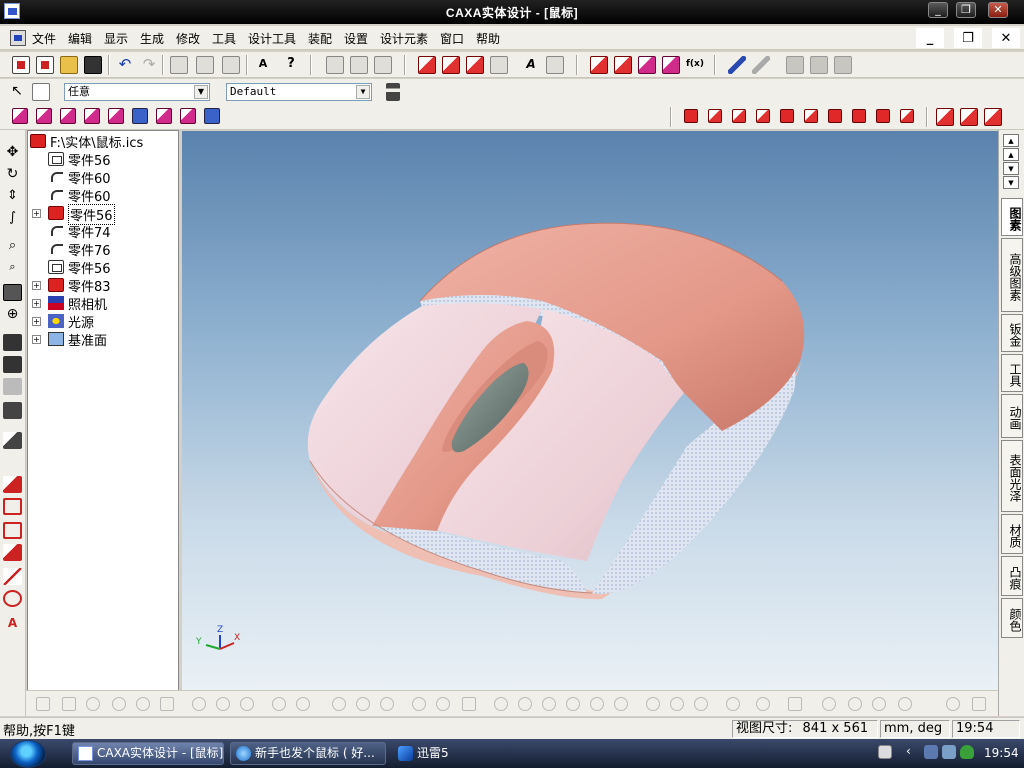 The width and height of the screenshot is (1024, 768). I want to click on view-bottom-icon, so click(811, 116).